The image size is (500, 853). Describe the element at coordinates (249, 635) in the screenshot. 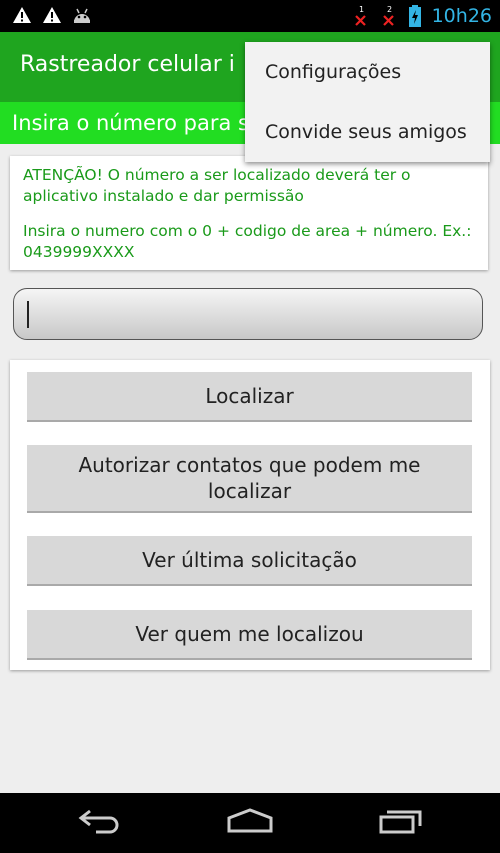

I see `who-located-me-button: Ver quem me localizou` at that location.